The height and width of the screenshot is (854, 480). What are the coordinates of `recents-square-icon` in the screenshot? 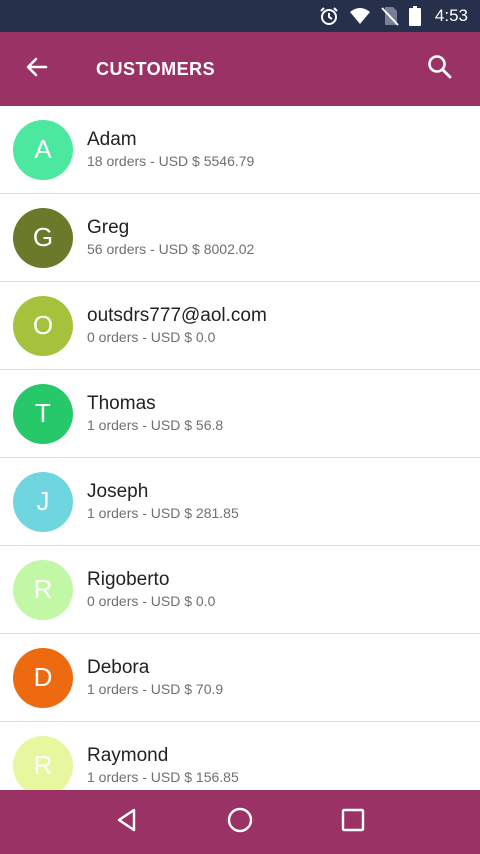 It's located at (353, 822).